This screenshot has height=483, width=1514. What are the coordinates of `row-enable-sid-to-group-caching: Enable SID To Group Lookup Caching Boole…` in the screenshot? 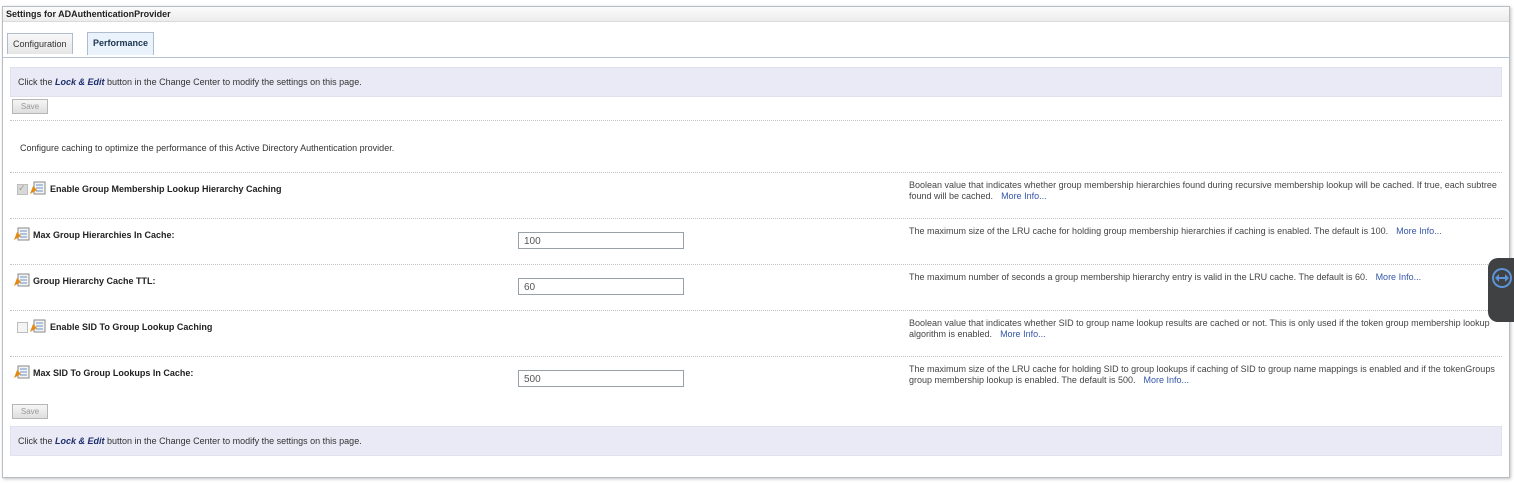 It's located at (756, 334).